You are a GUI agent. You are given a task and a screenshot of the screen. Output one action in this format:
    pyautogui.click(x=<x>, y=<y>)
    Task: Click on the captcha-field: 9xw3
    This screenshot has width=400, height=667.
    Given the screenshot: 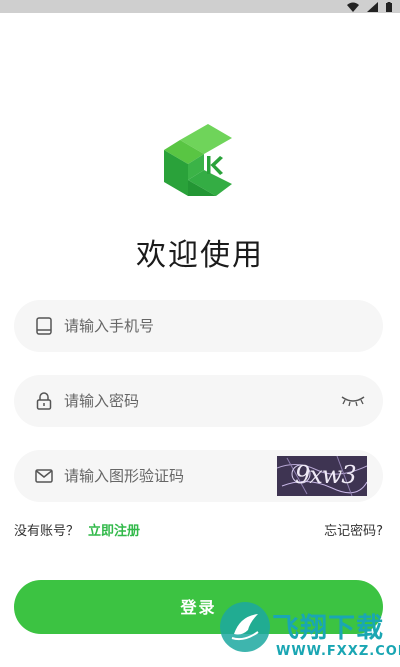 What is the action you would take?
    pyautogui.click(x=198, y=476)
    